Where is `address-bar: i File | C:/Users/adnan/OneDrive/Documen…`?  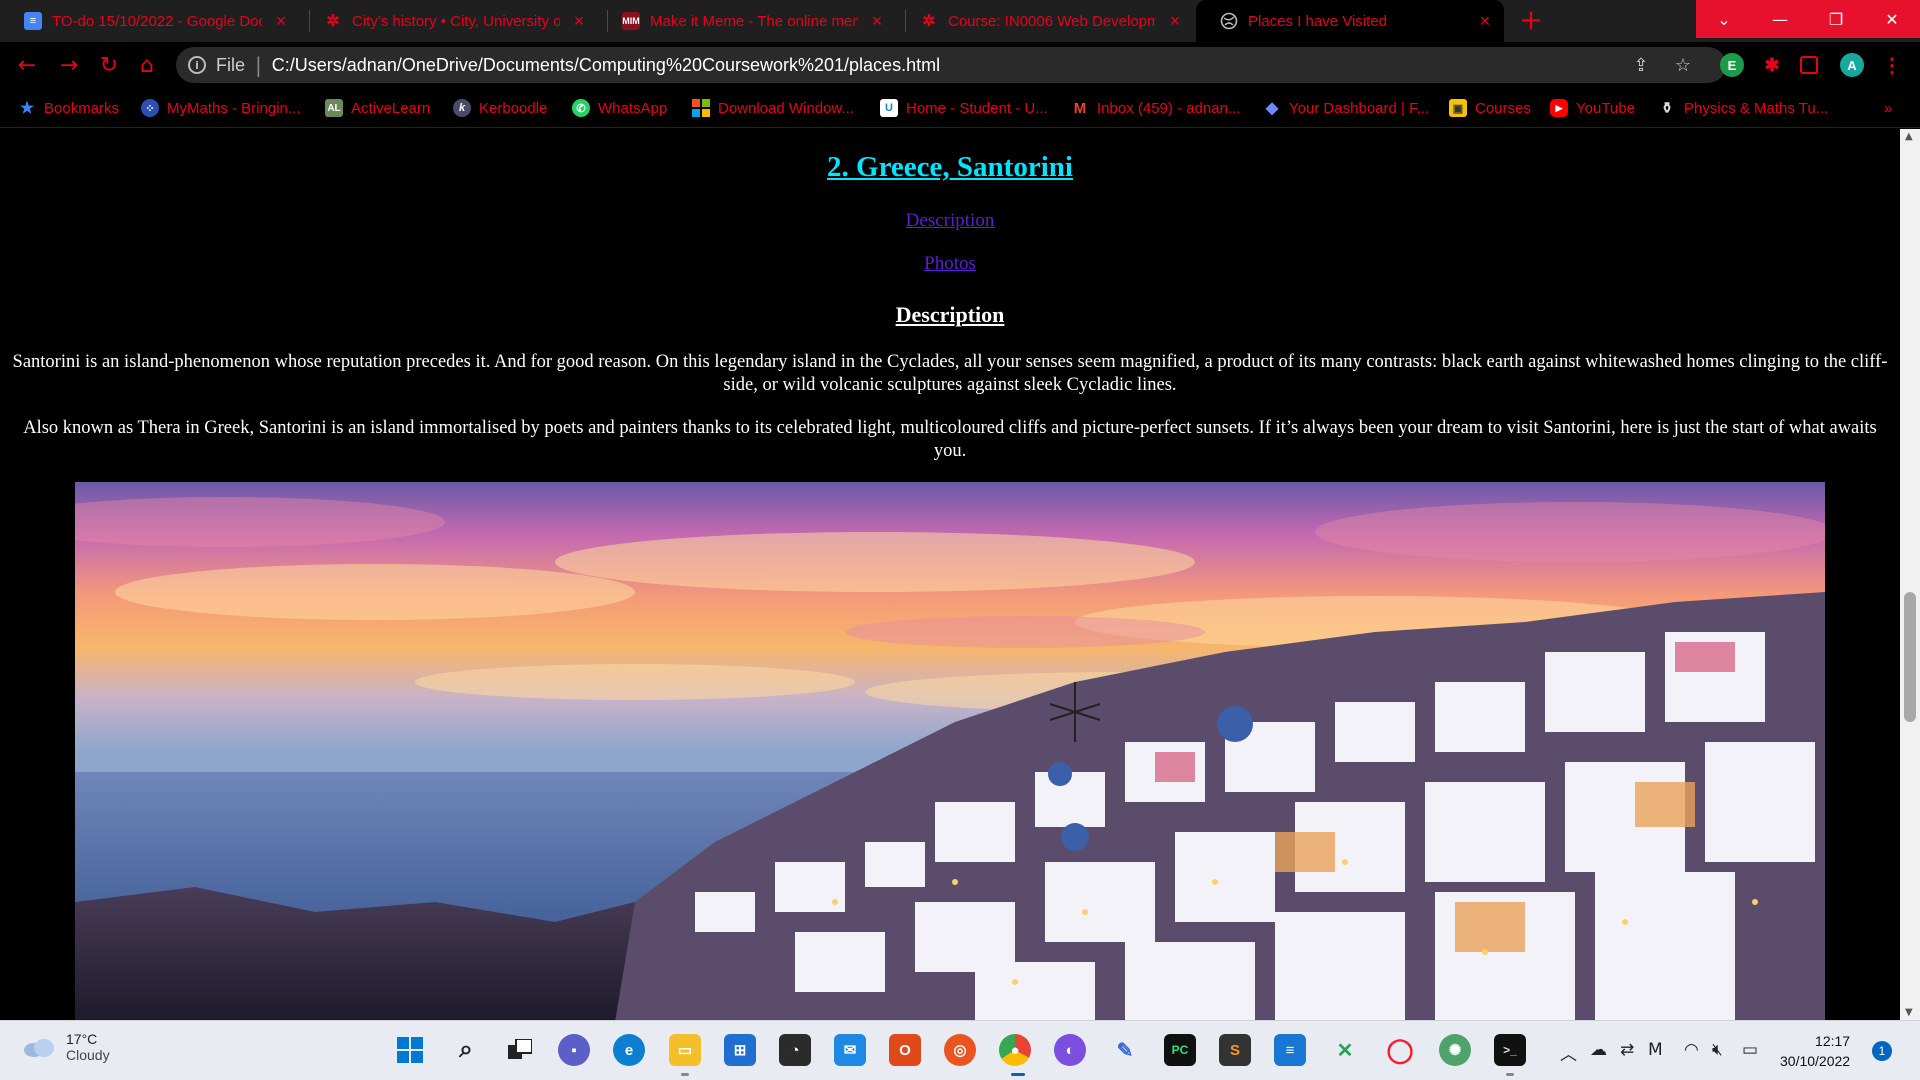
address-bar: i File | C:/Users/adnan/OneDrive/Documen… is located at coordinates (951, 65).